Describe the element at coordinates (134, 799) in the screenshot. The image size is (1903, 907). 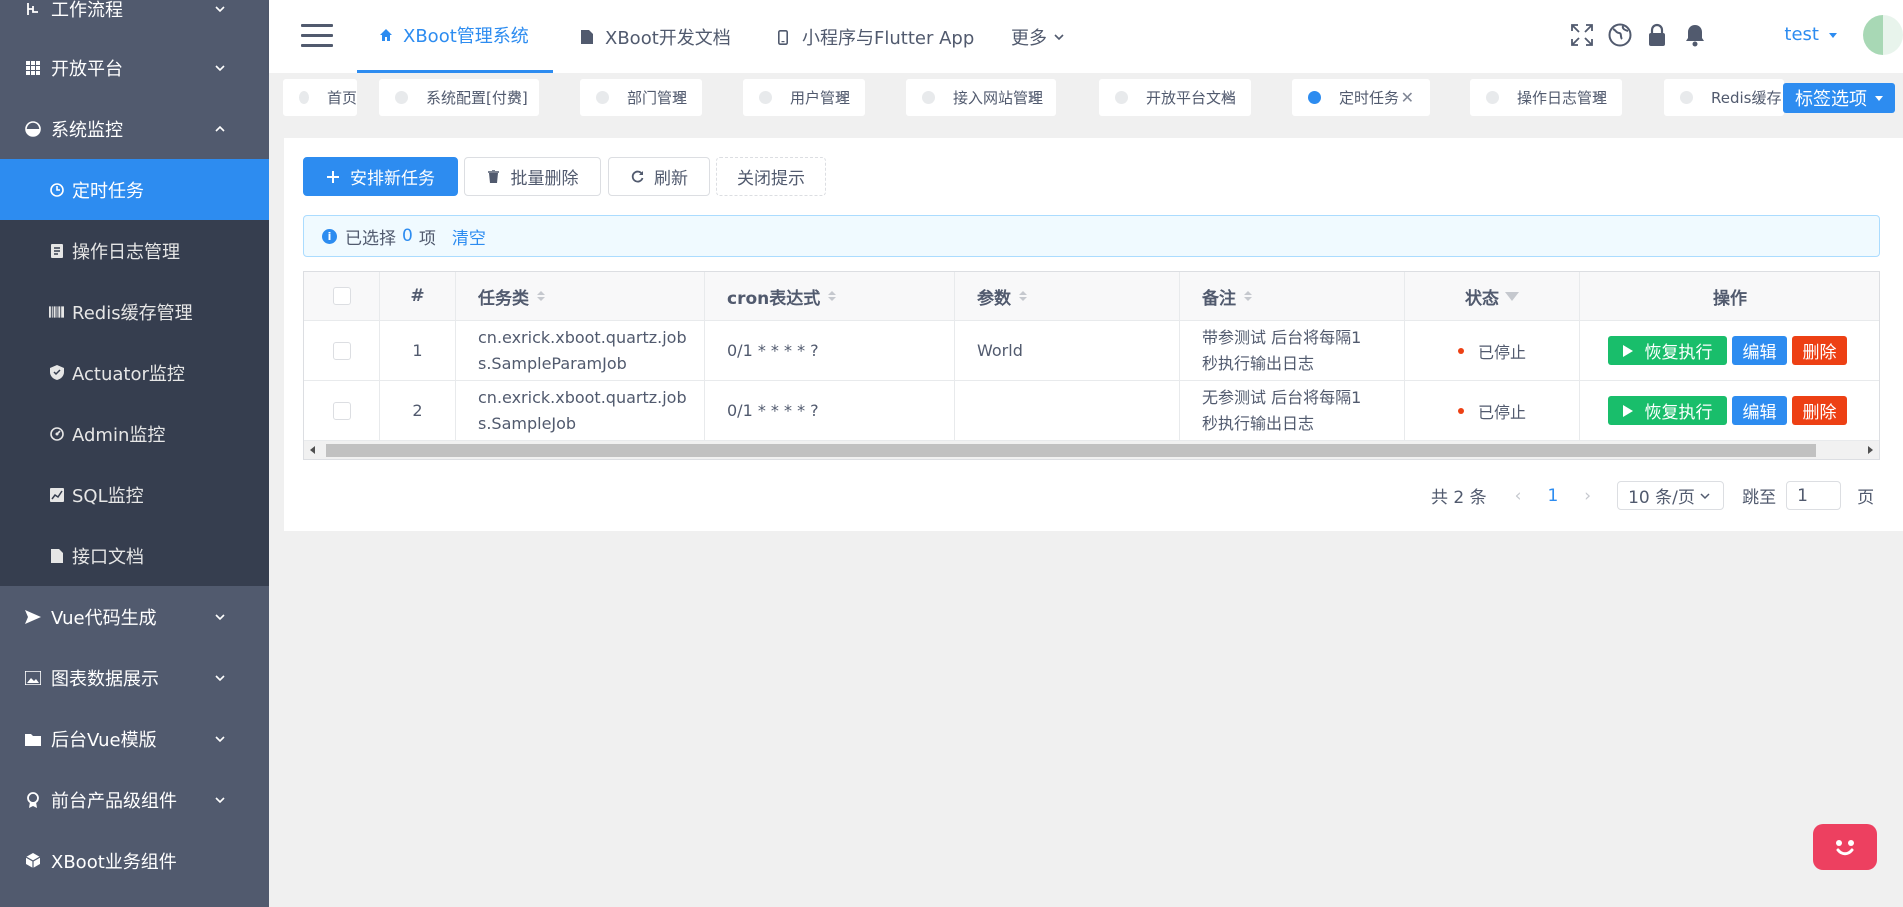
I see `menu-frontend-components: 前台产品级组件` at that location.